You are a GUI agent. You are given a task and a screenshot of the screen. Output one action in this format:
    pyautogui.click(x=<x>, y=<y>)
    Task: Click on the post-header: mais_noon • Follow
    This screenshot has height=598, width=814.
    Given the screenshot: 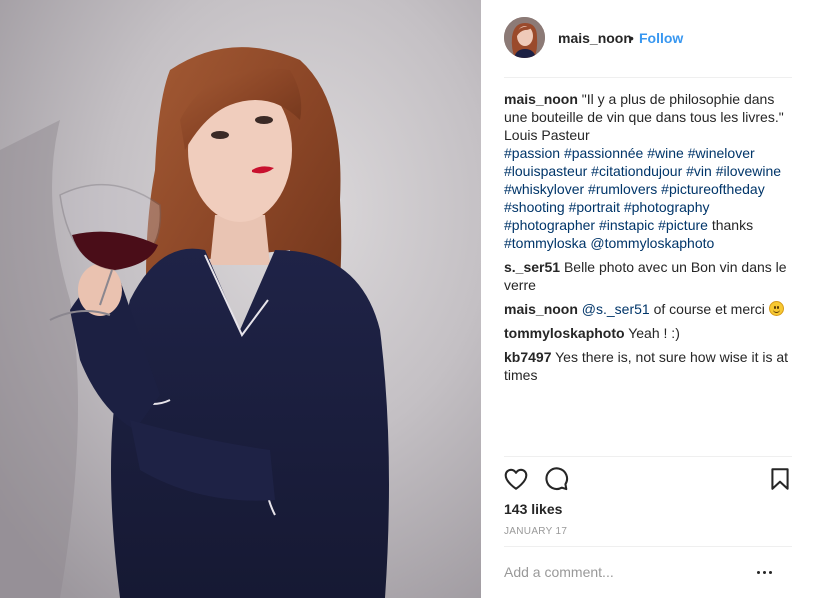 What is the action you would take?
    pyautogui.click(x=647, y=38)
    